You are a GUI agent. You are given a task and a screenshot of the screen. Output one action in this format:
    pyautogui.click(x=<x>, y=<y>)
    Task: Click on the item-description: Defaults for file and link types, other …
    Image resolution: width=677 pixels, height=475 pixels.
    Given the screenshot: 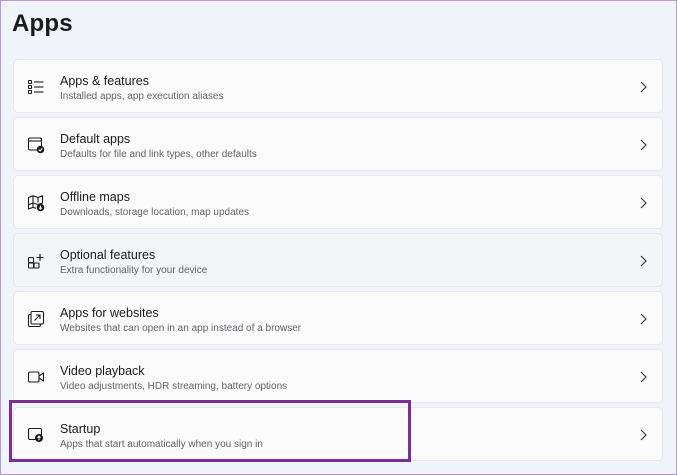 What is the action you would take?
    pyautogui.click(x=158, y=154)
    